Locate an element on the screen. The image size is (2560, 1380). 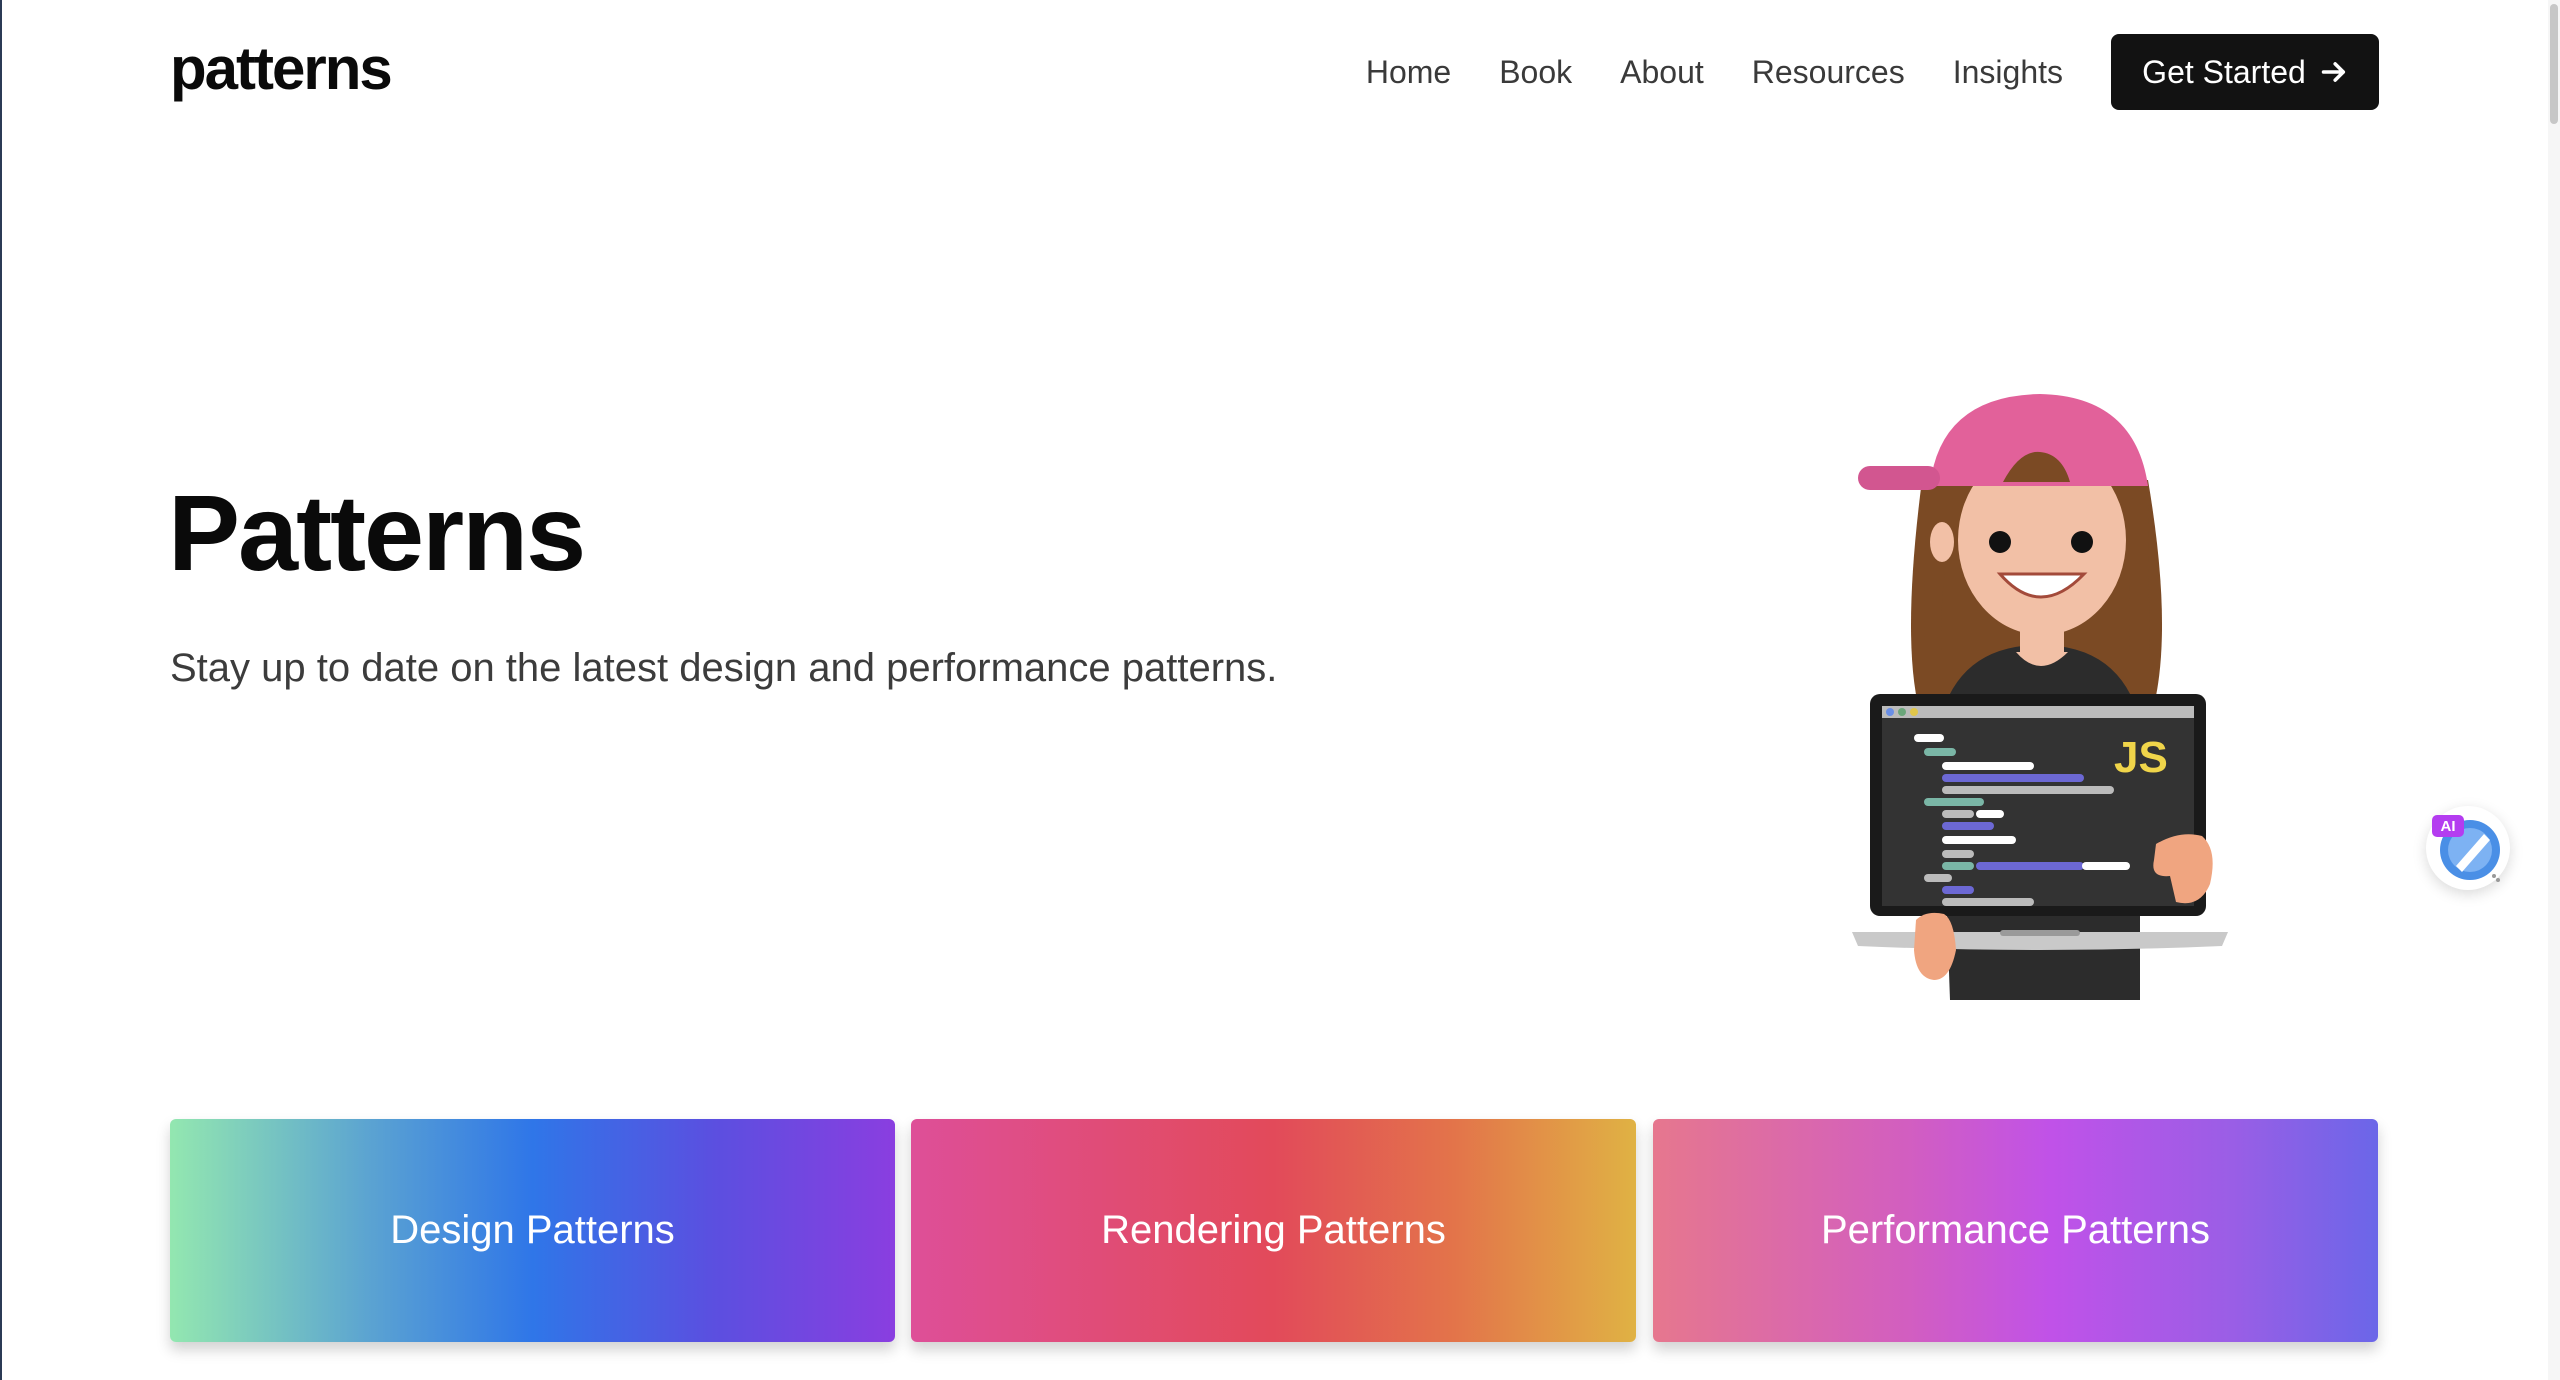
nav-link-resources: Resources is located at coordinates (1828, 72).